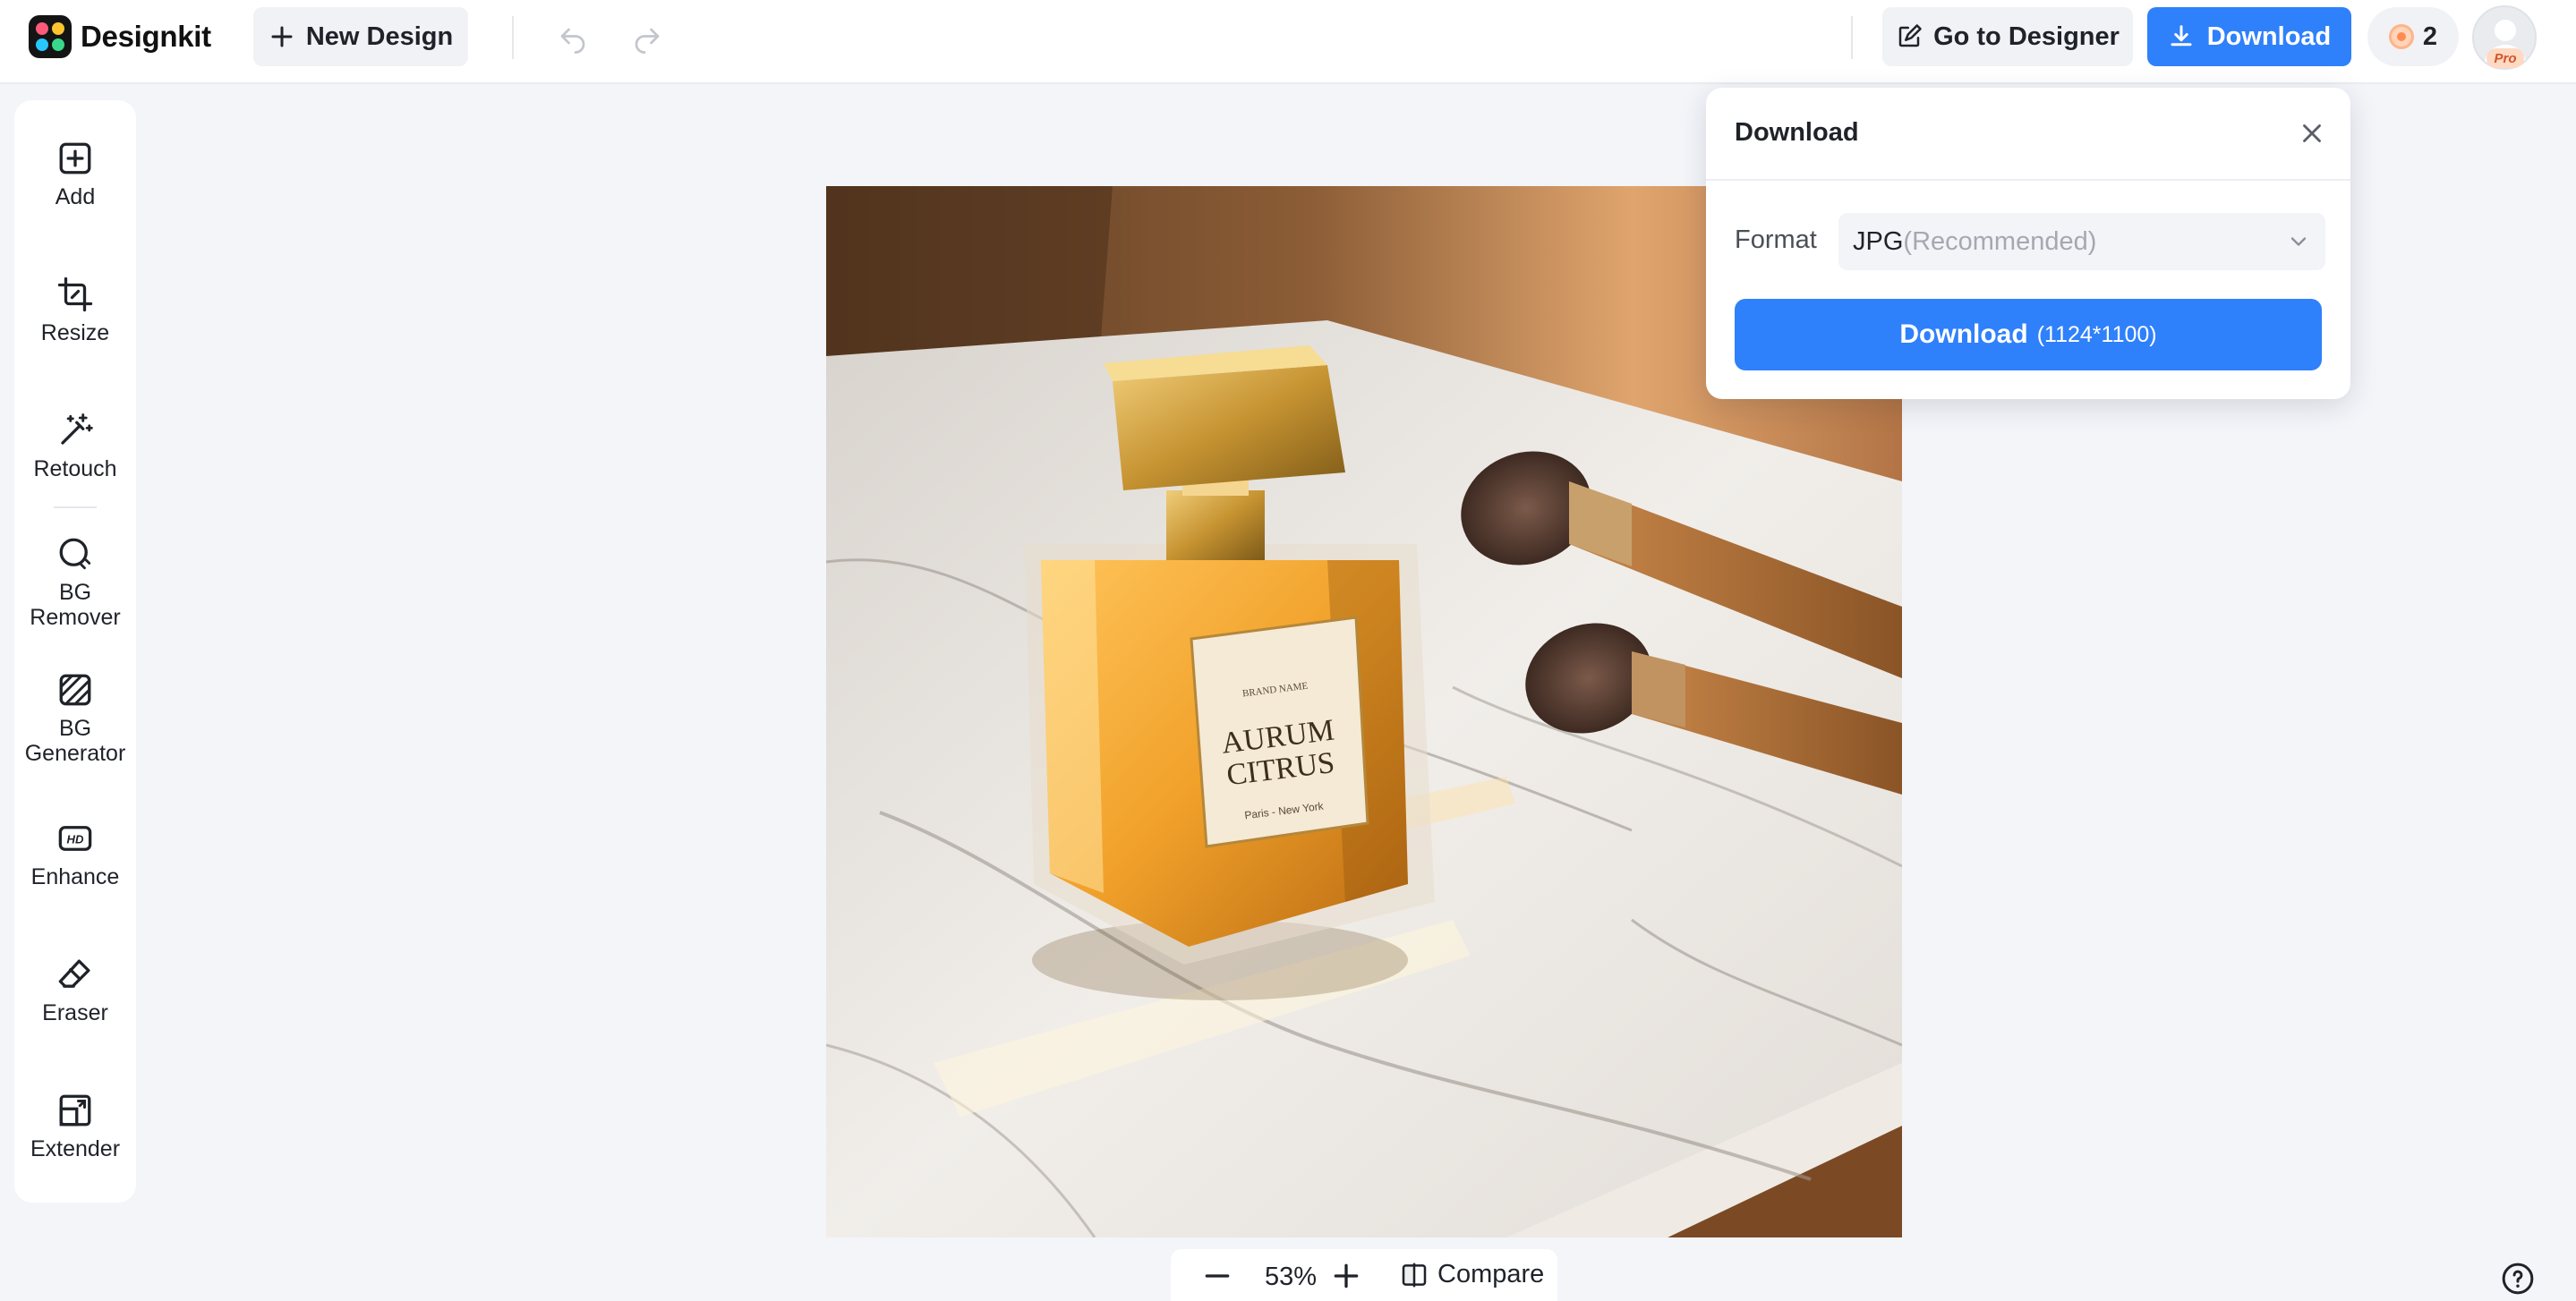 Image resolution: width=2576 pixels, height=1301 pixels. What do you see at coordinates (2269, 36) in the screenshot?
I see `download-label: Download` at bounding box center [2269, 36].